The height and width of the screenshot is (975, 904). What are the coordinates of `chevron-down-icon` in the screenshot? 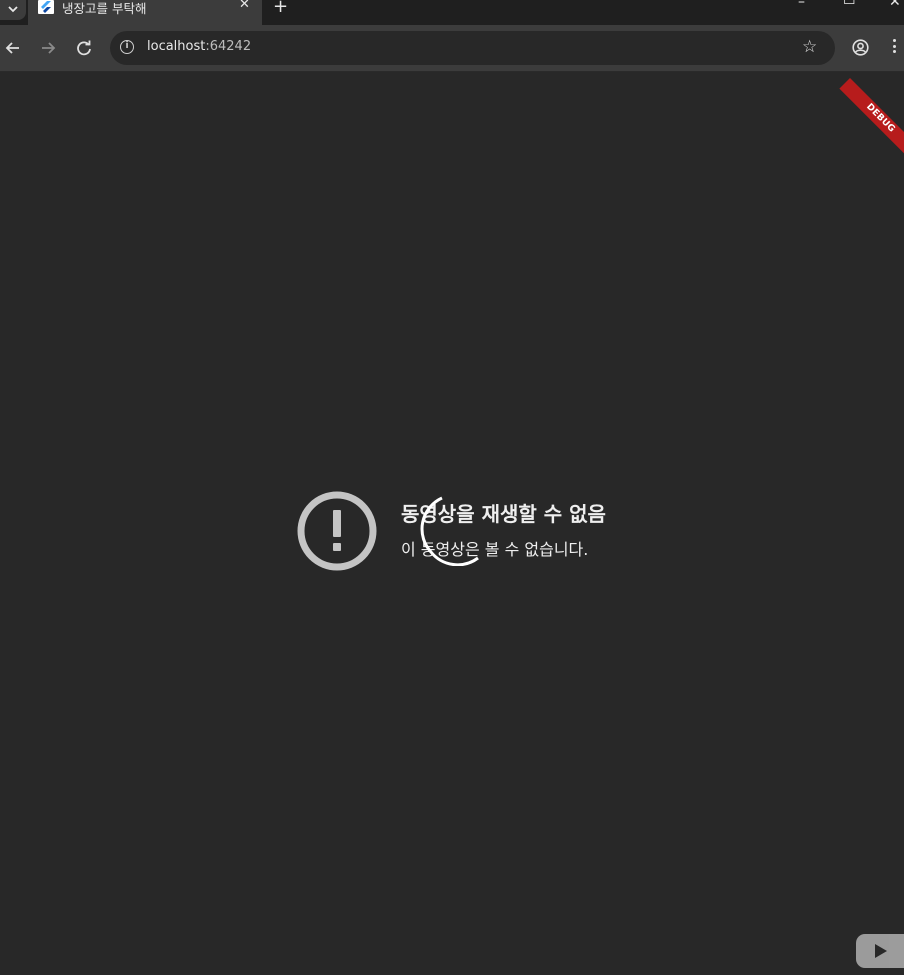 It's located at (13, 9).